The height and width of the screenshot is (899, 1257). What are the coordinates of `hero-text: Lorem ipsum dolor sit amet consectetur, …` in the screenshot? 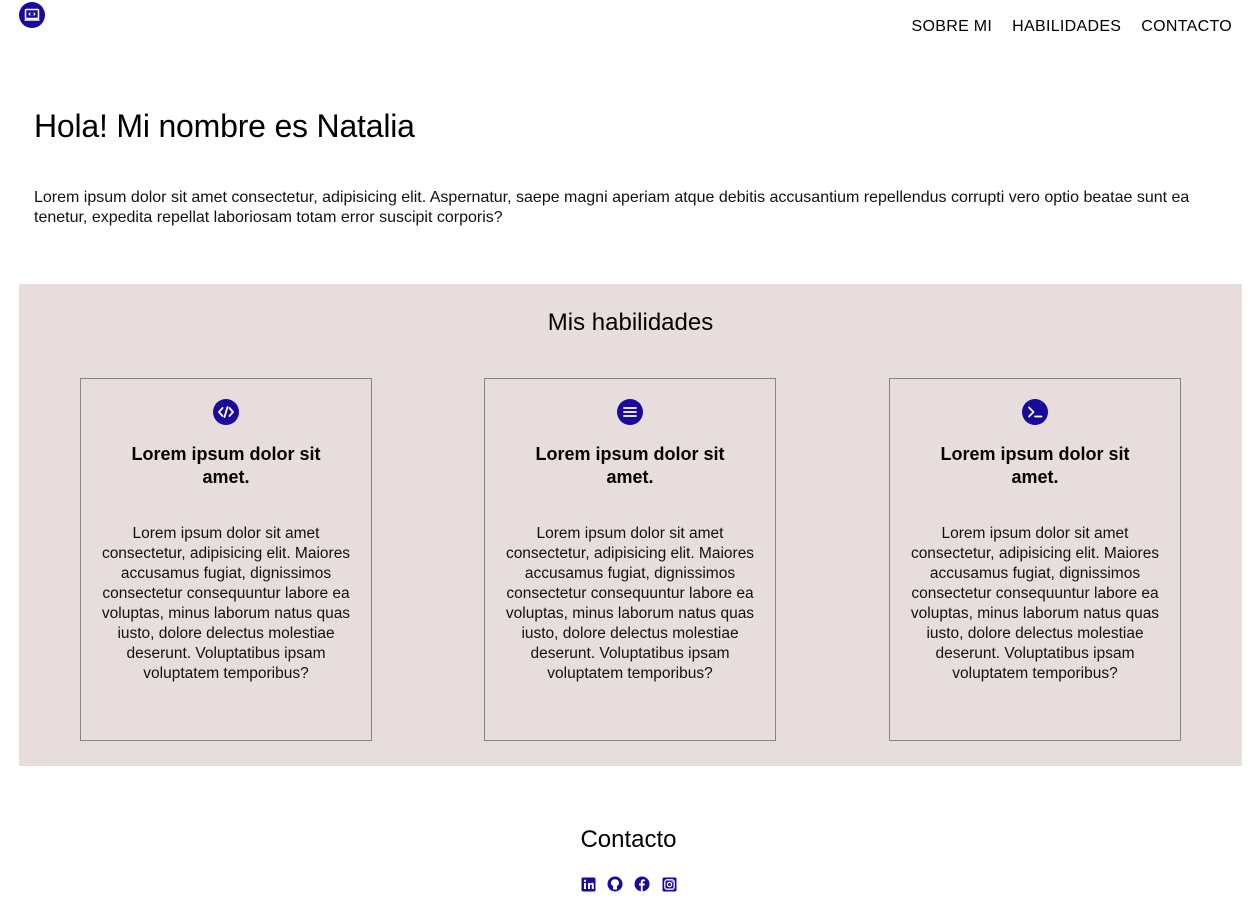 It's located at (612, 207).